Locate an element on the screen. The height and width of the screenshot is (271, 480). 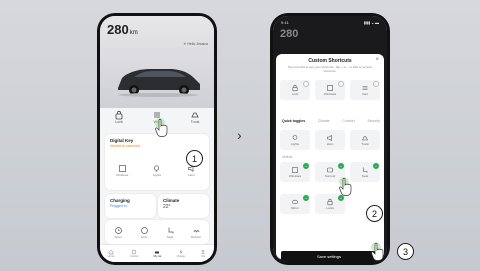
shortcut-tile: – Windows is located at coordinates (330, 90).